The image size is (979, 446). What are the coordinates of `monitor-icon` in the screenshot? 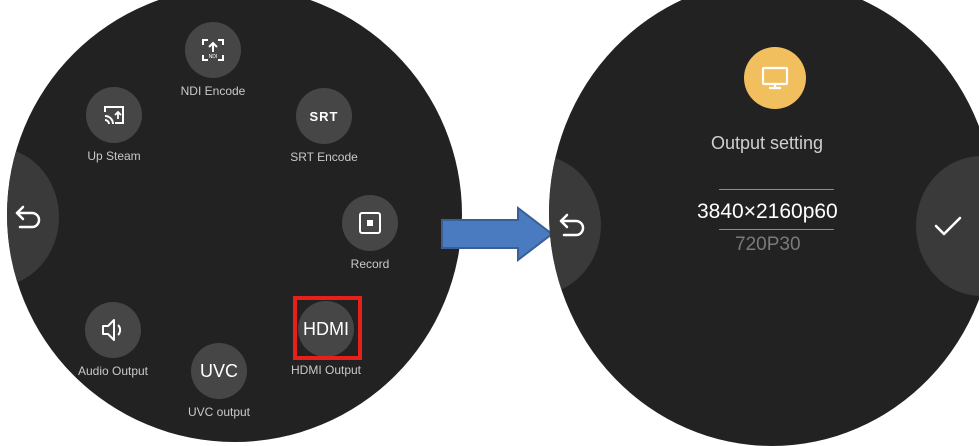 It's located at (775, 78).